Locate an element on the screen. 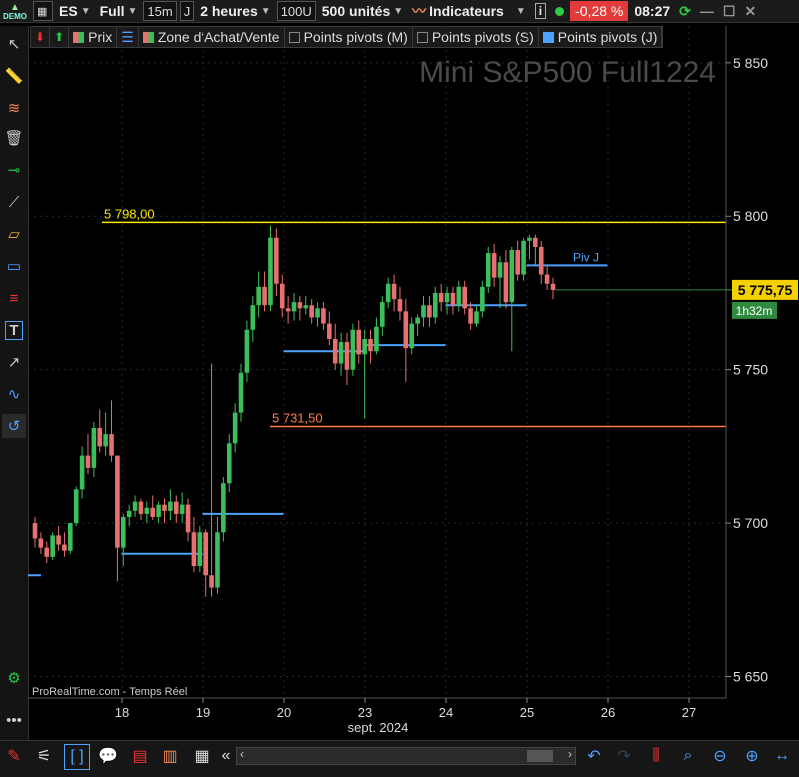 The width and height of the screenshot is (799, 777). level-low-label: 5 731,50 is located at coordinates (297, 417).